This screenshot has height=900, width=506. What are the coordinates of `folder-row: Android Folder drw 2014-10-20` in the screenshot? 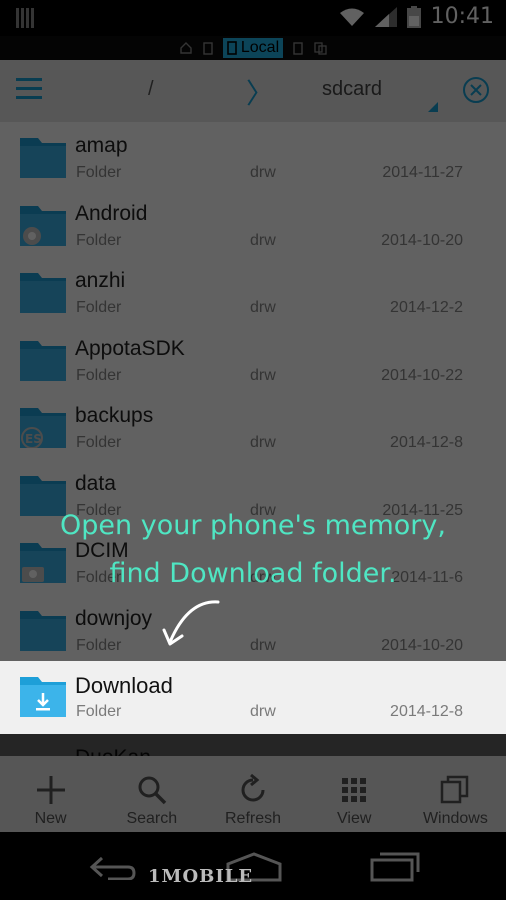 It's located at (253, 224).